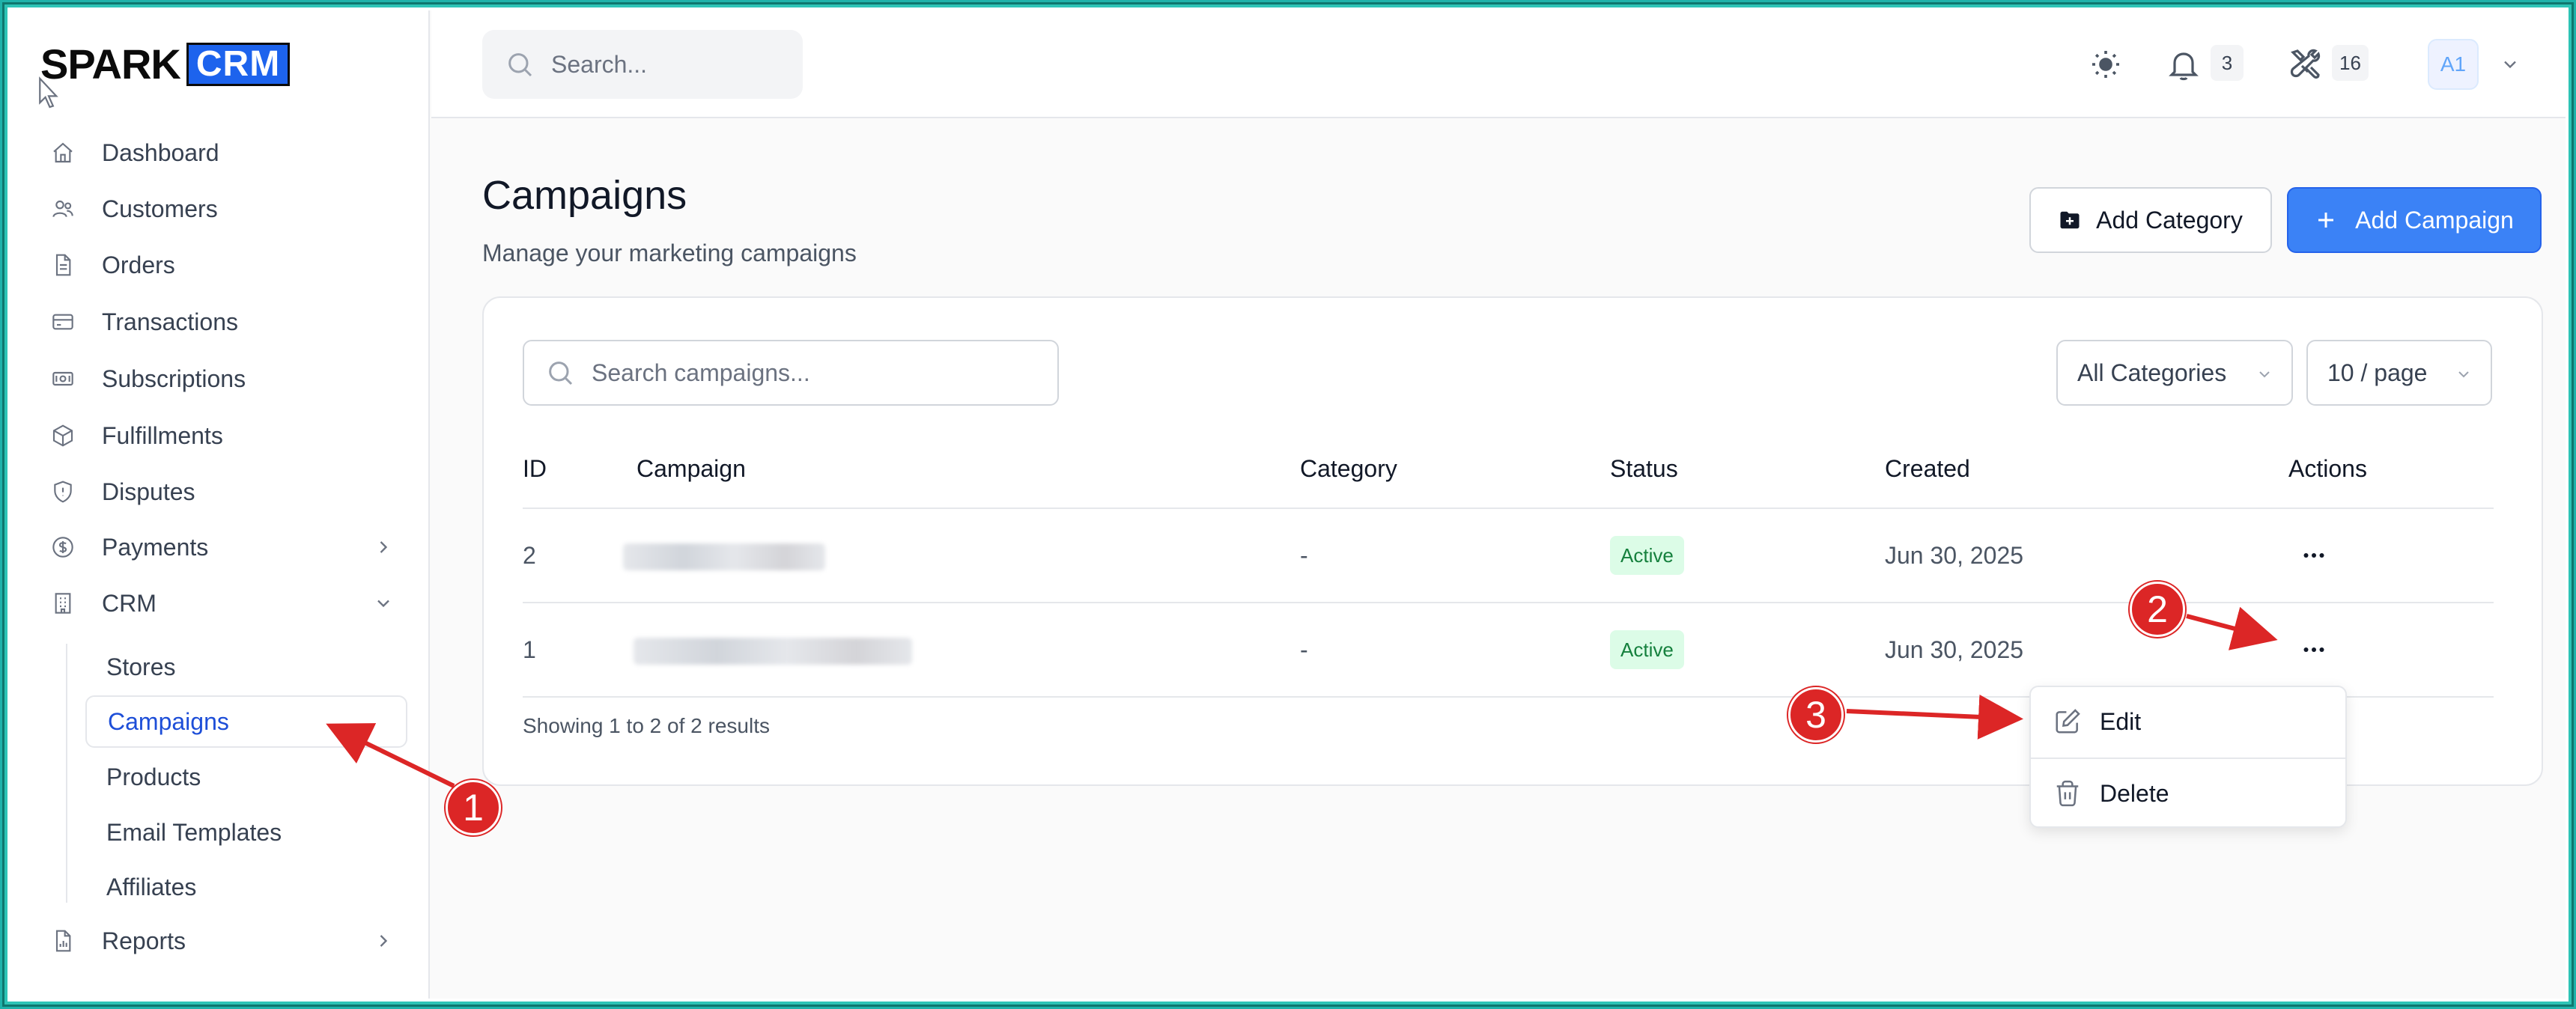  I want to click on edit-icon, so click(2068, 721).